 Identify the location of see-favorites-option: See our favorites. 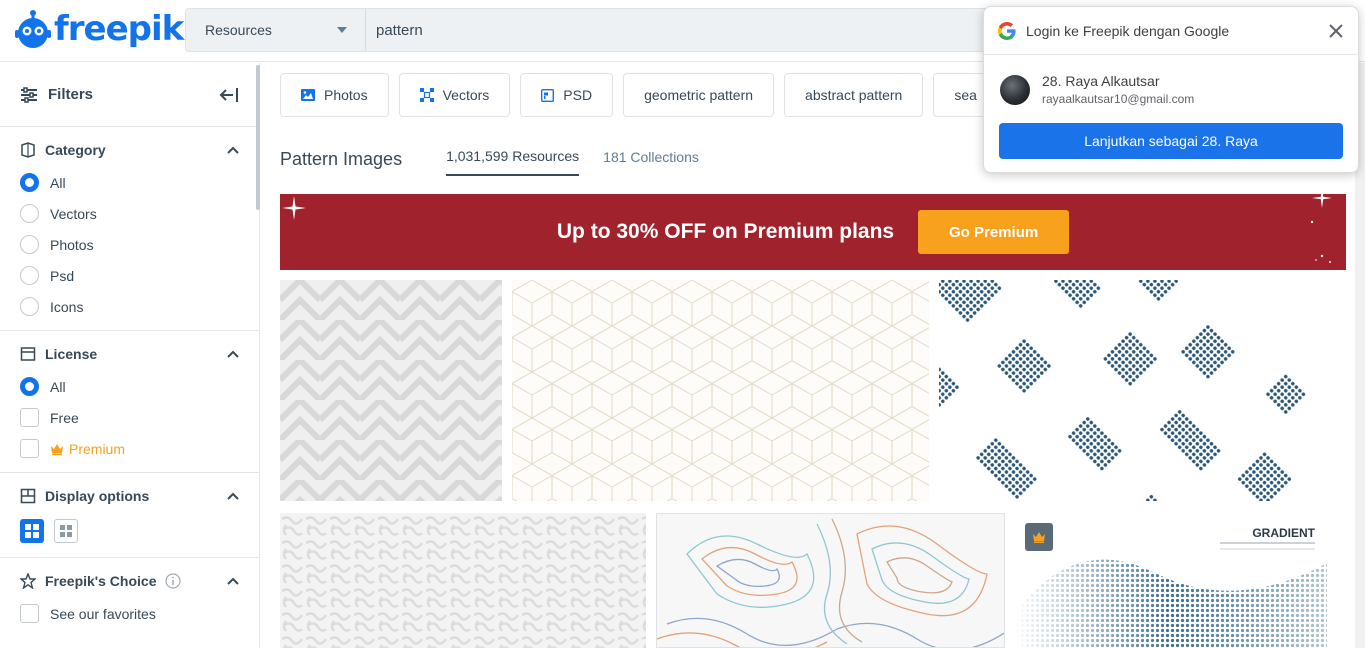
(129, 613).